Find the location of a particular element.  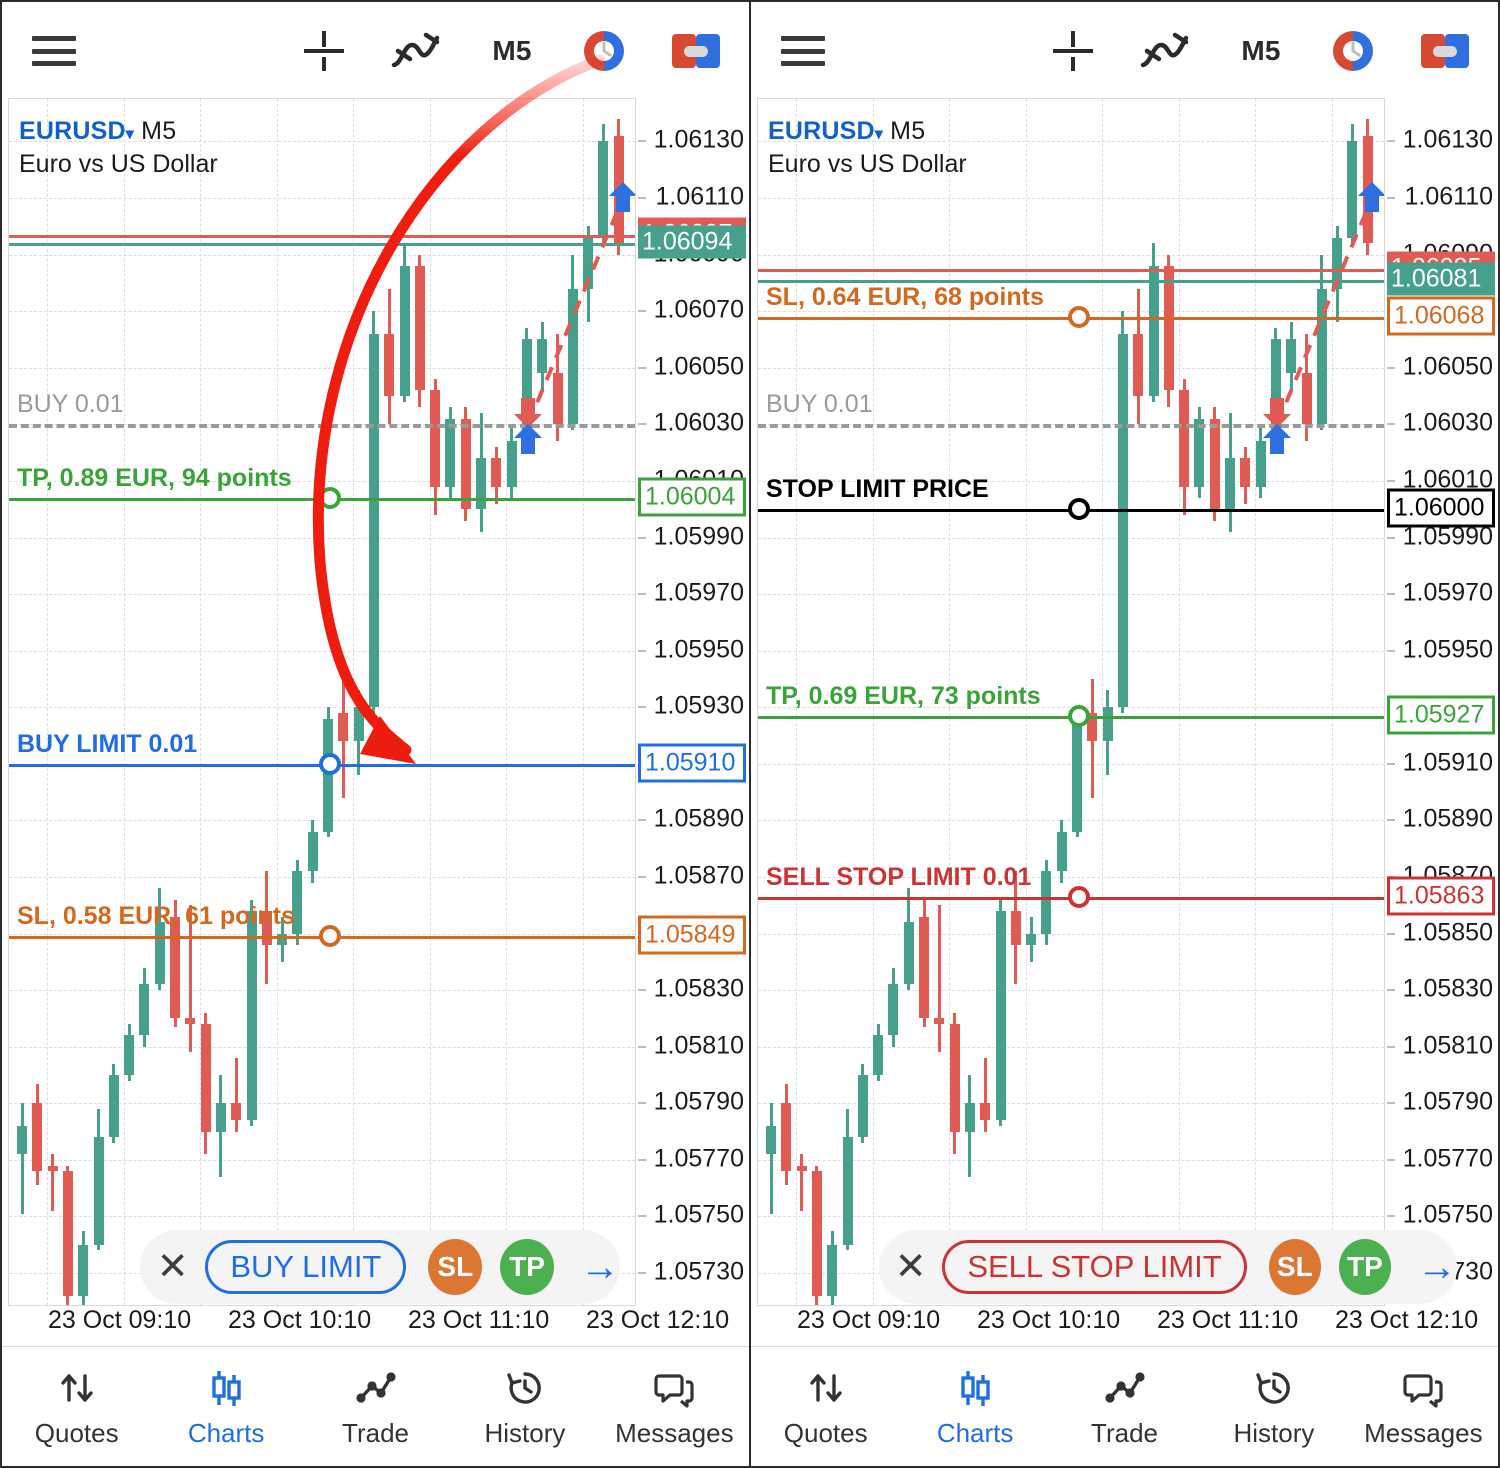

axis-stop-limit-price-label: 1.06000 is located at coordinates (1441, 508).